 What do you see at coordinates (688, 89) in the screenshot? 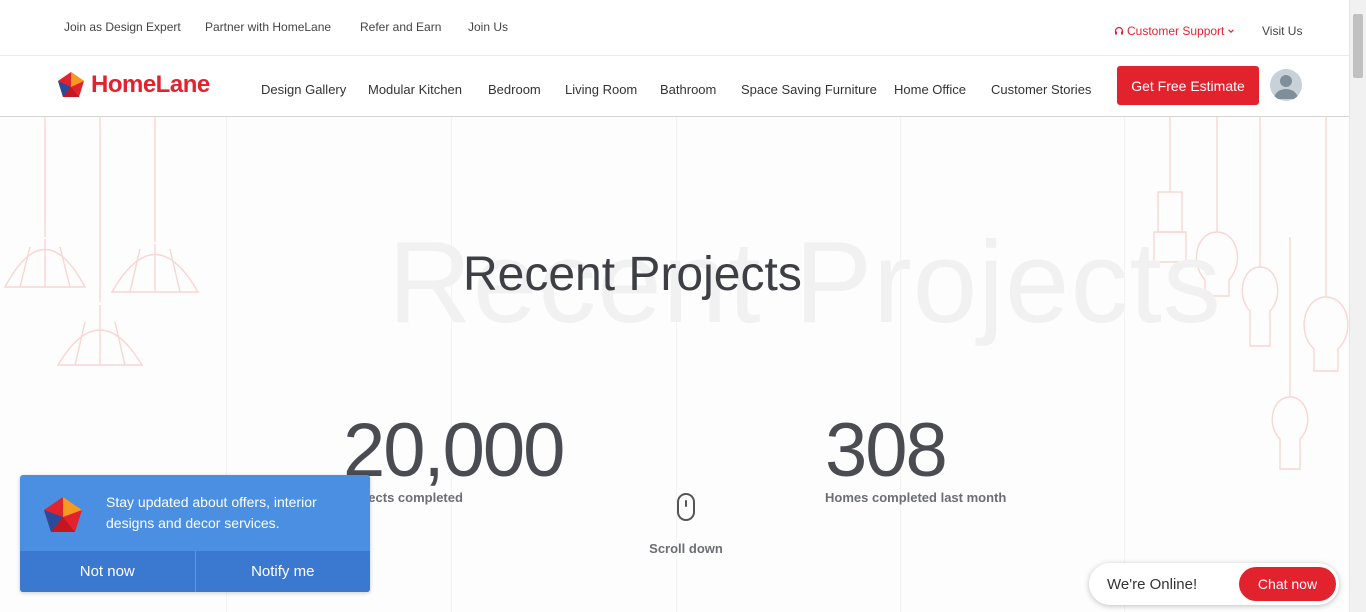
I see `nav-bathroom: Bathroom` at bounding box center [688, 89].